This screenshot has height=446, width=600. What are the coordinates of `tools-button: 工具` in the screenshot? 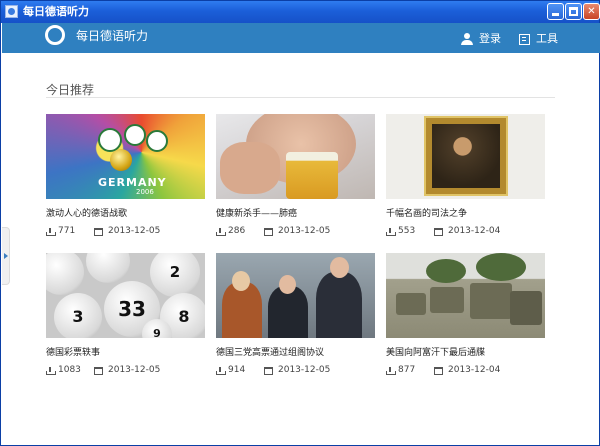 It's located at (538, 39).